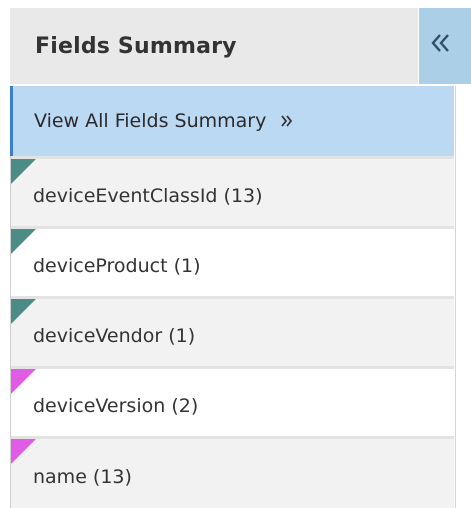 The height and width of the screenshot is (508, 471). Describe the element at coordinates (148, 195) in the screenshot. I see `field-label: deviceEventClassId (13)` at that location.